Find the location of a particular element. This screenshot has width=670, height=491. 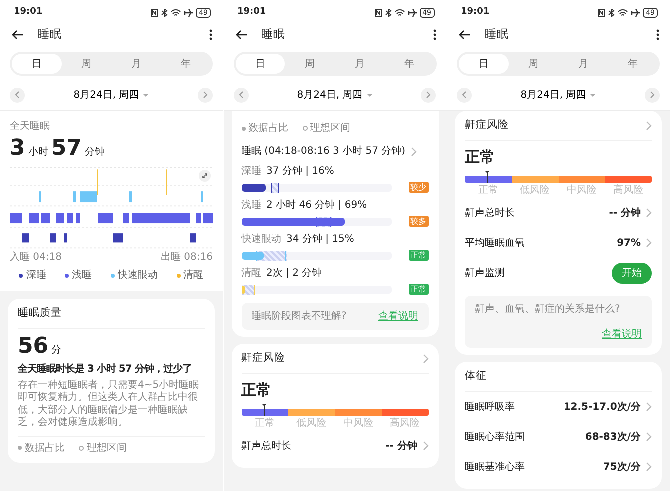

quality-description: 存在一种短睡眠者，只需要4~5小时睡眠即可恢复精力。但这类人在人群占比中很低，大部分人的睡眠偏少是一种睡眠缺乏，会对健康造成影响。 is located at coordinates (109, 405).